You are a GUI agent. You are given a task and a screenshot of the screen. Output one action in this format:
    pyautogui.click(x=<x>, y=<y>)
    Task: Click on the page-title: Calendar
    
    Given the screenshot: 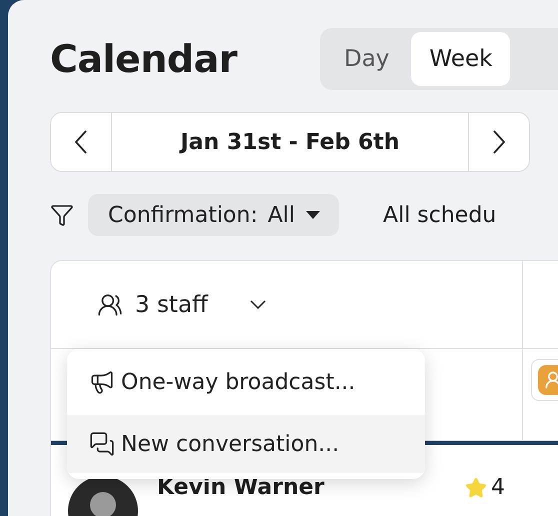 What is the action you would take?
    pyautogui.click(x=144, y=59)
    